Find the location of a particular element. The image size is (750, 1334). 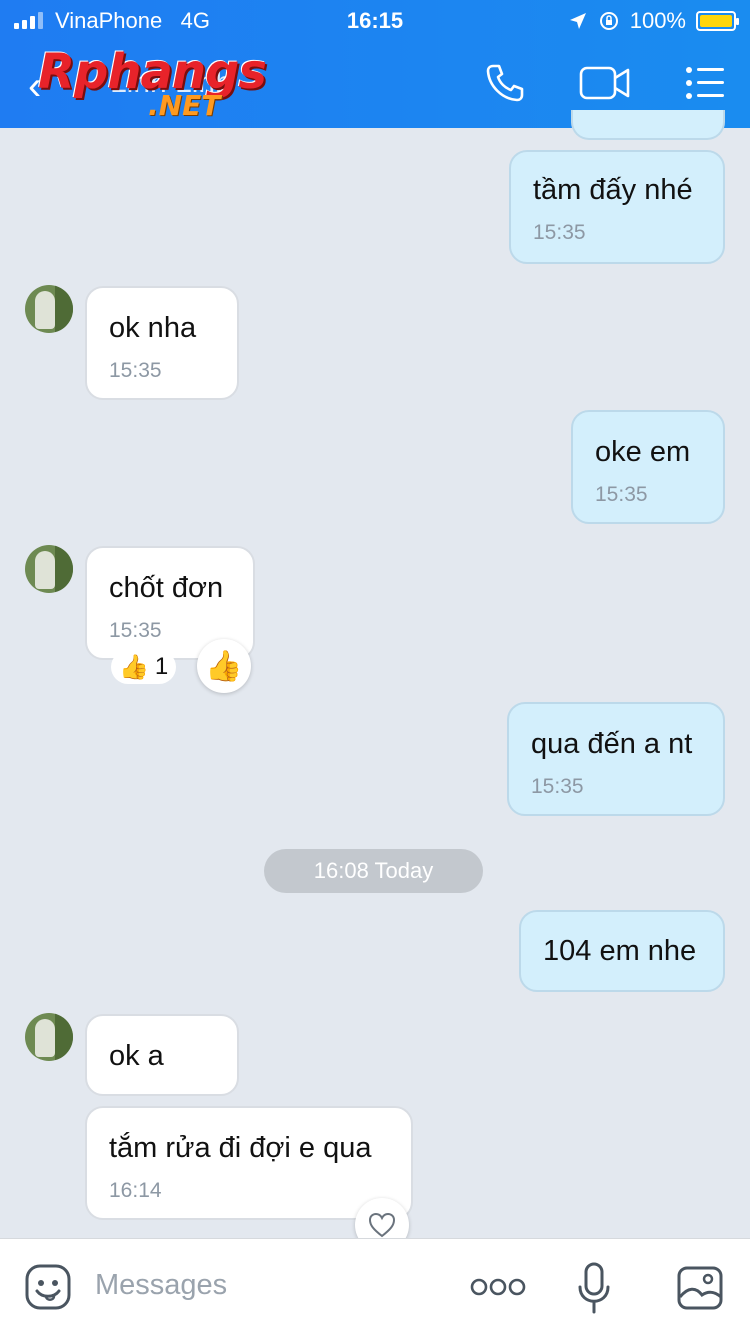

watermark-logo: Rphangs .NET is located at coordinates (152, 84).